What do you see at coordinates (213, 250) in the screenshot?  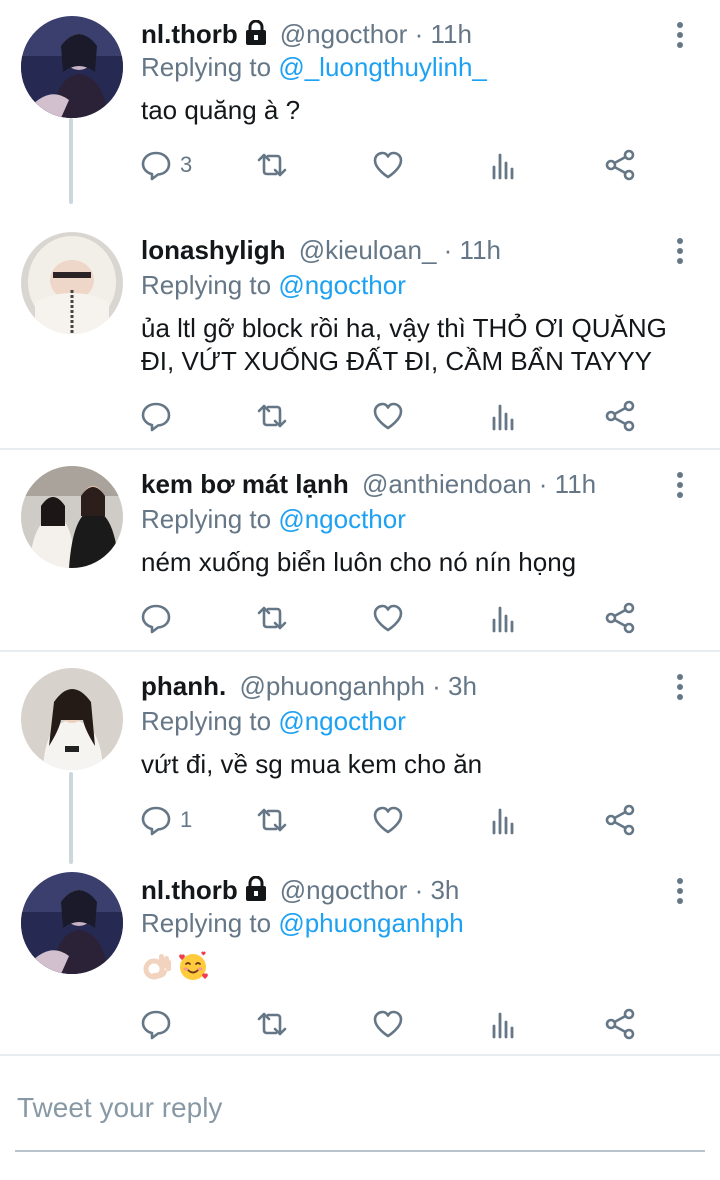 I see `display-name: lonashyligh` at bounding box center [213, 250].